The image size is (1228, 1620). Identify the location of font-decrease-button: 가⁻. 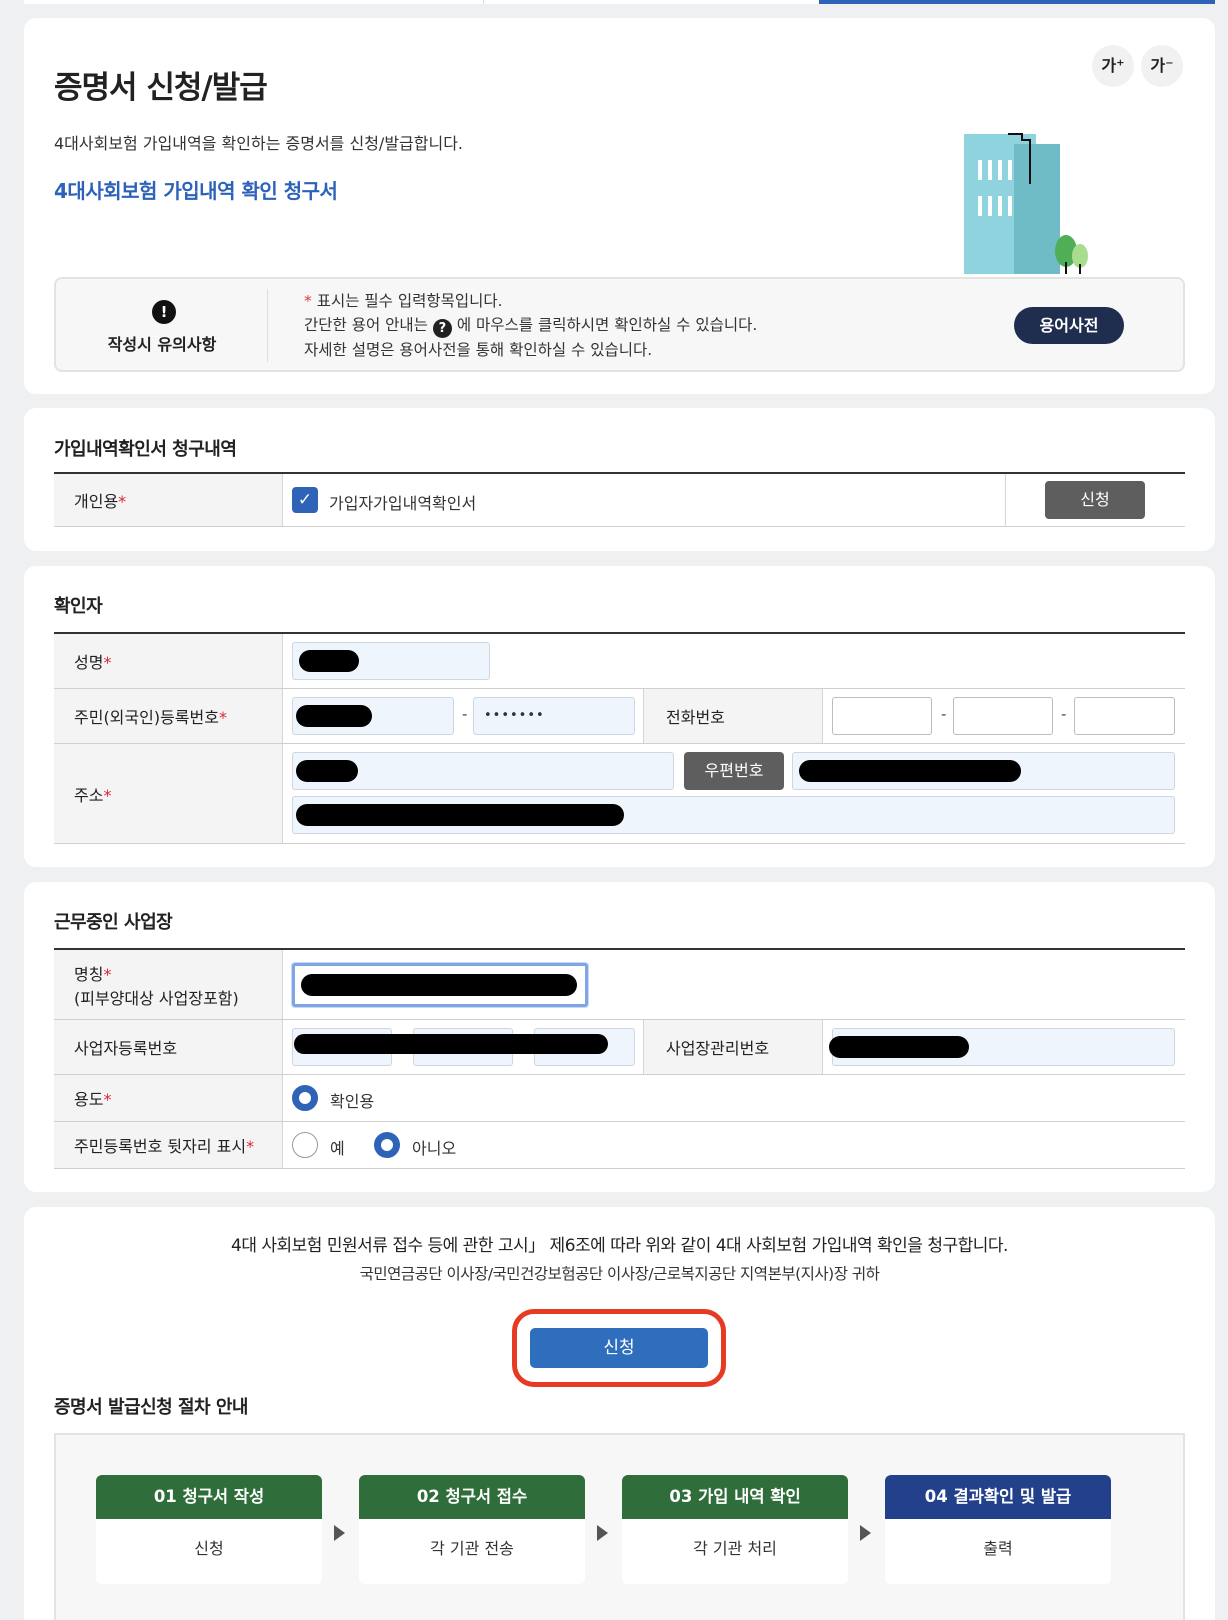
(1162, 66).